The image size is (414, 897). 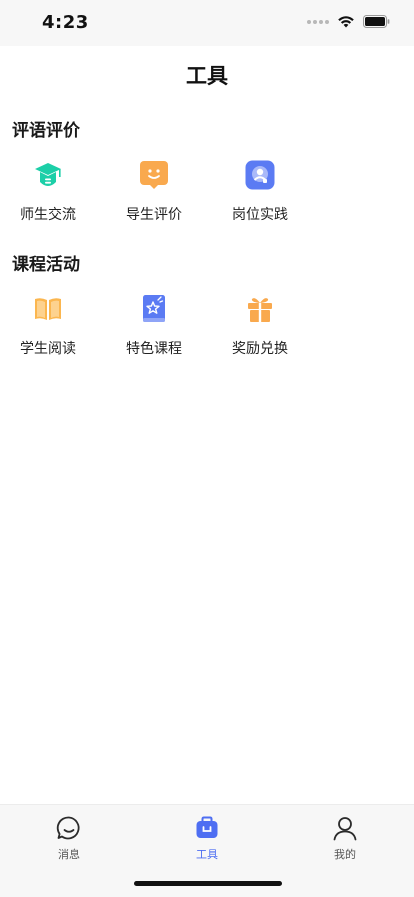 What do you see at coordinates (65, 22) in the screenshot?
I see `status-time: 4:23` at bounding box center [65, 22].